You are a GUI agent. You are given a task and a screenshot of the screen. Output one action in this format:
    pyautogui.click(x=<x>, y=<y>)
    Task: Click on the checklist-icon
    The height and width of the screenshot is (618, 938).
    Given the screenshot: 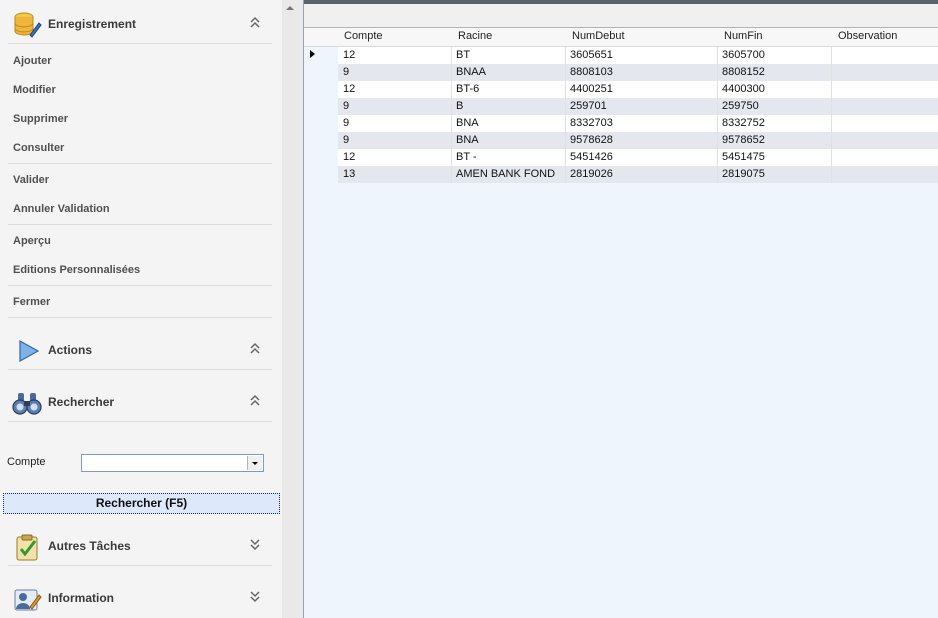 What is the action you would take?
    pyautogui.click(x=27, y=547)
    